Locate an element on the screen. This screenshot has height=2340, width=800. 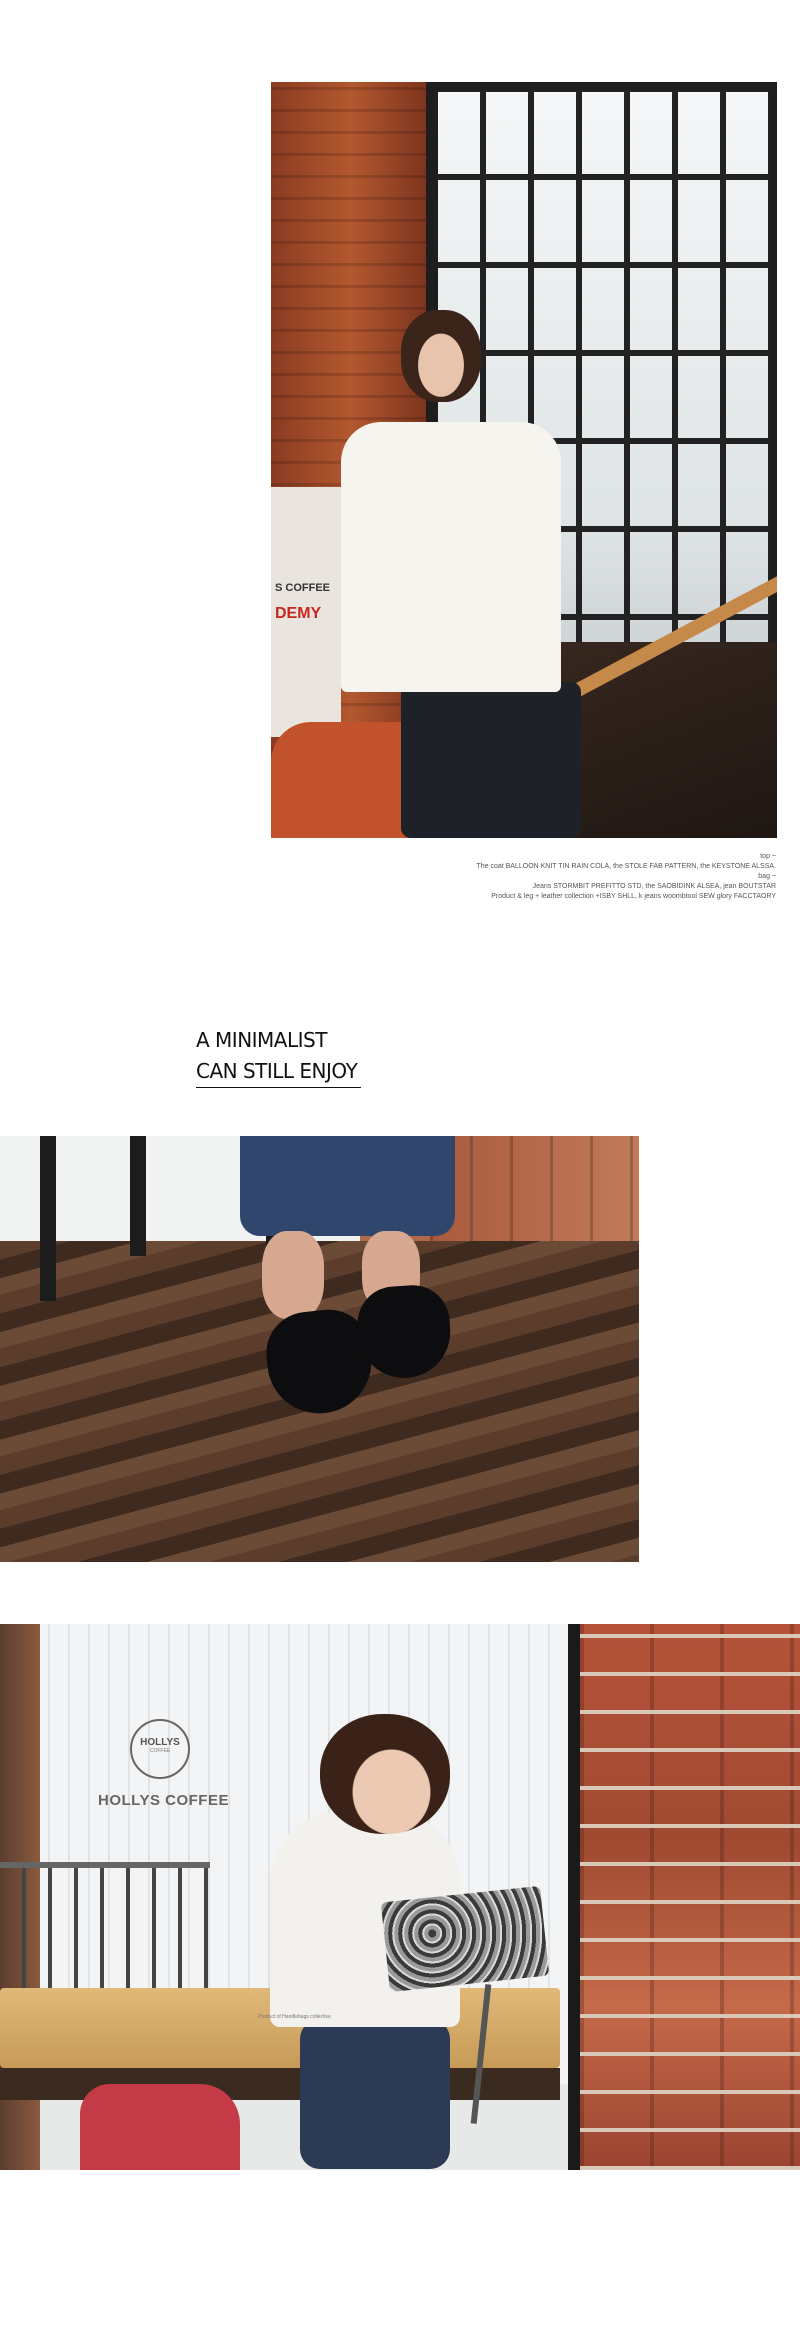
model-white-top is located at coordinates (451, 557).